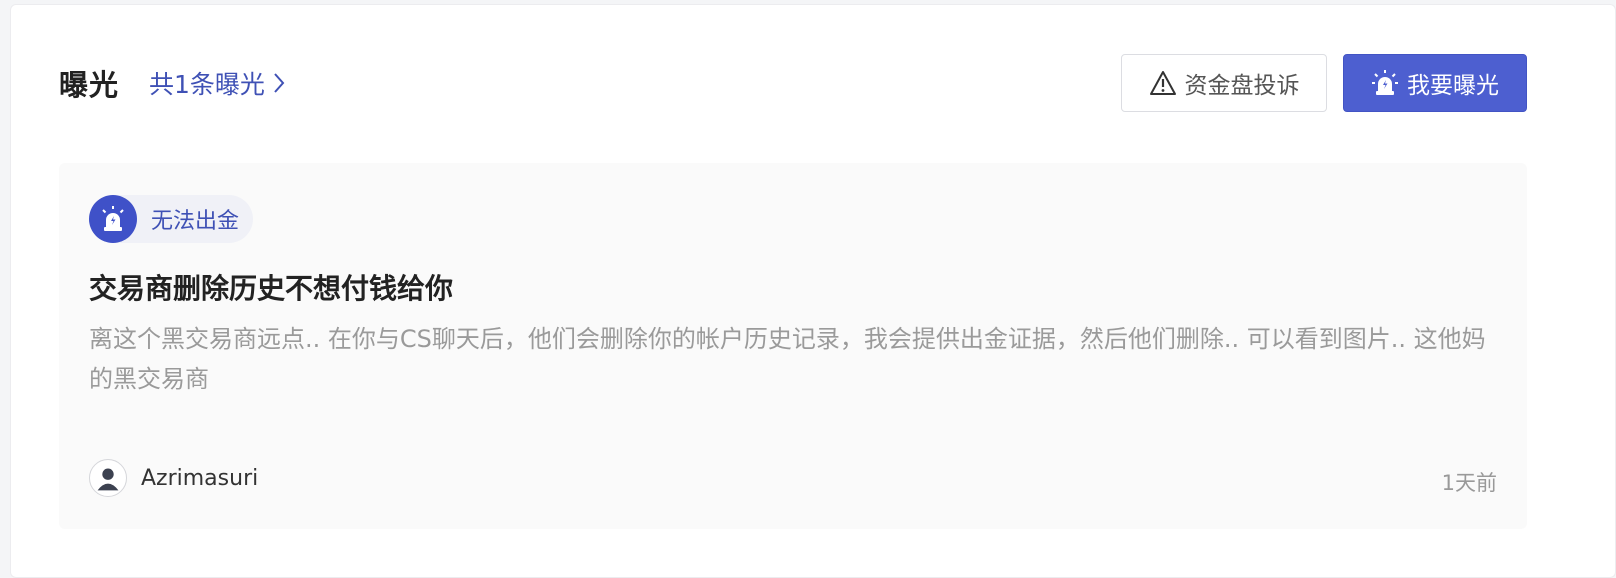 The width and height of the screenshot is (1616, 578). I want to click on author-name: Azrimasuri, so click(200, 478).